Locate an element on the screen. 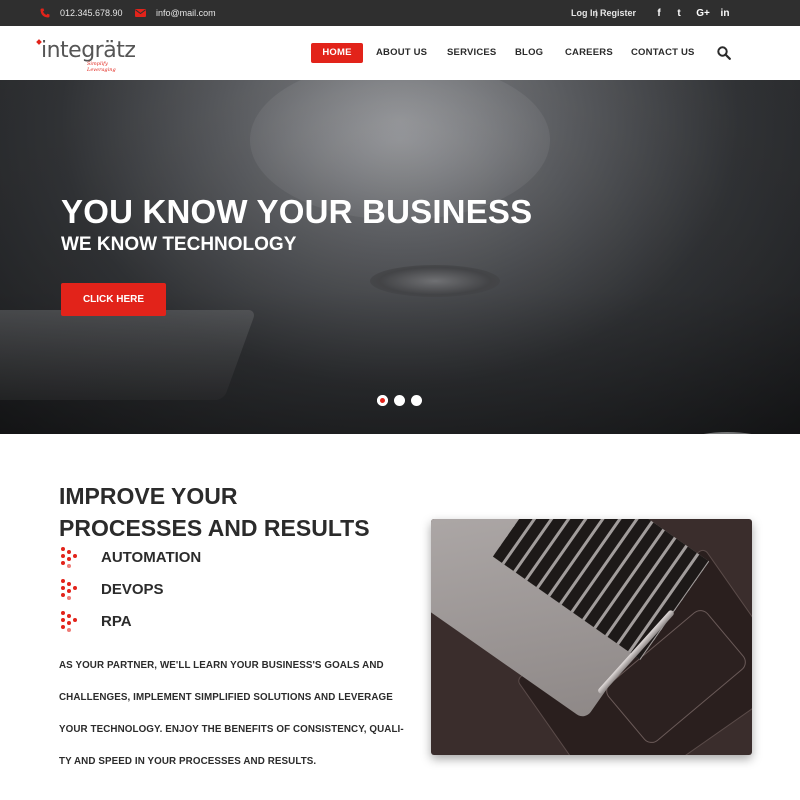  email-address: info@mail.com is located at coordinates (186, 13).